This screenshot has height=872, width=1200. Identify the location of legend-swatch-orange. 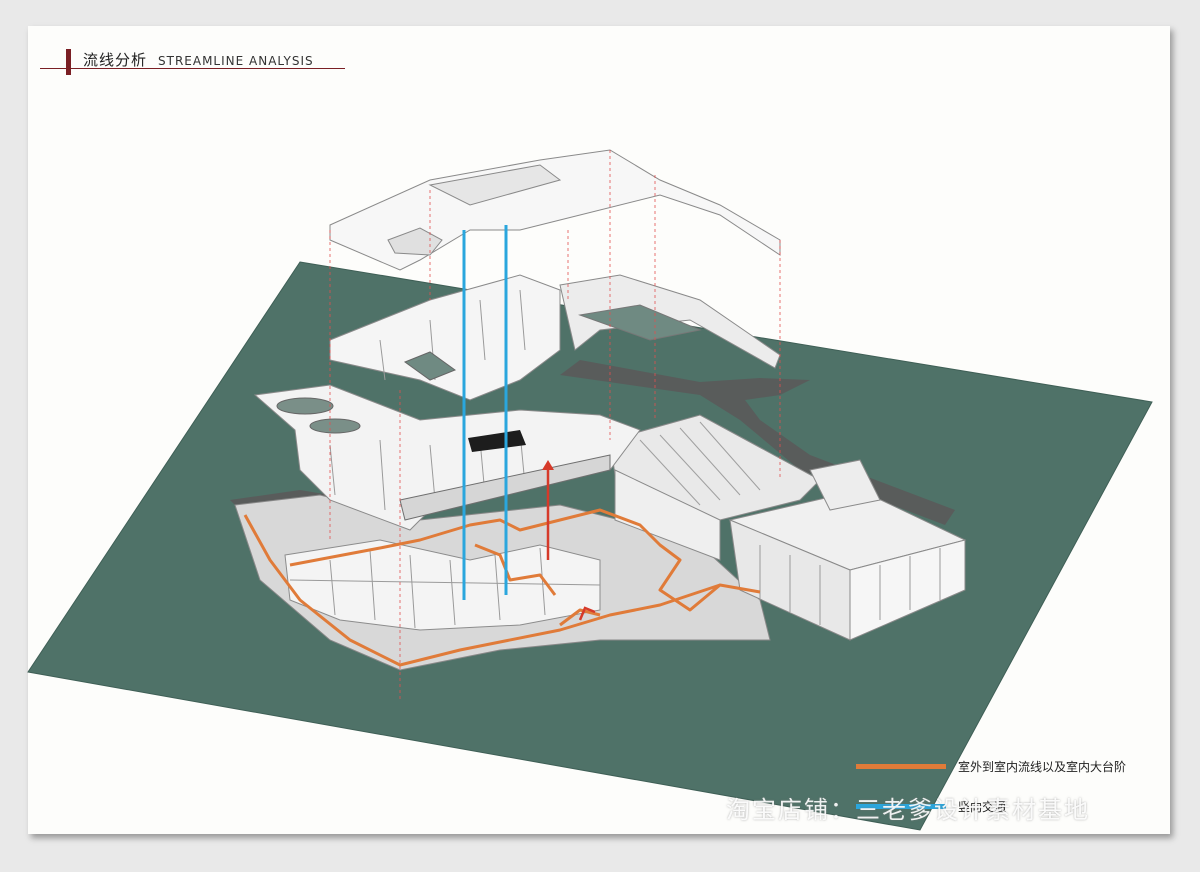
(901, 766).